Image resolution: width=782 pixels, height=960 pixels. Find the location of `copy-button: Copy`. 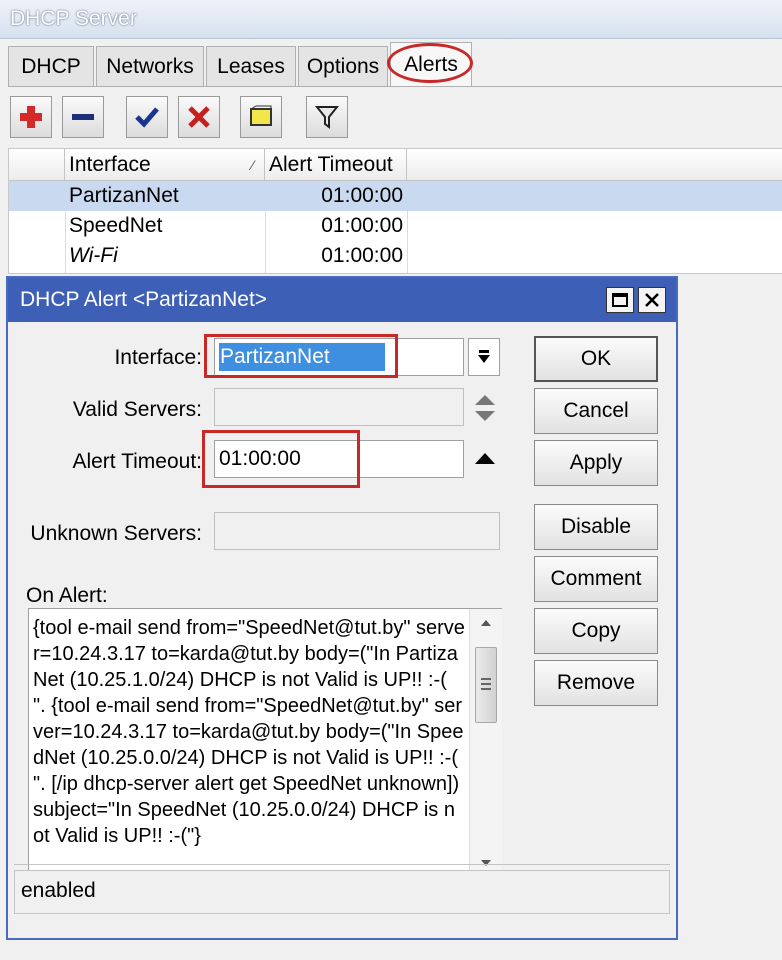

copy-button: Copy is located at coordinates (596, 631).